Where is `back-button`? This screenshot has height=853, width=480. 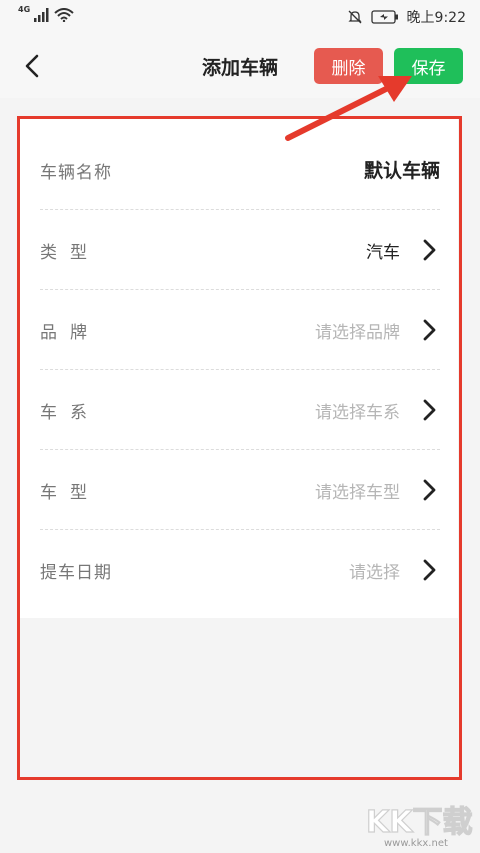
back-button is located at coordinates (32, 66).